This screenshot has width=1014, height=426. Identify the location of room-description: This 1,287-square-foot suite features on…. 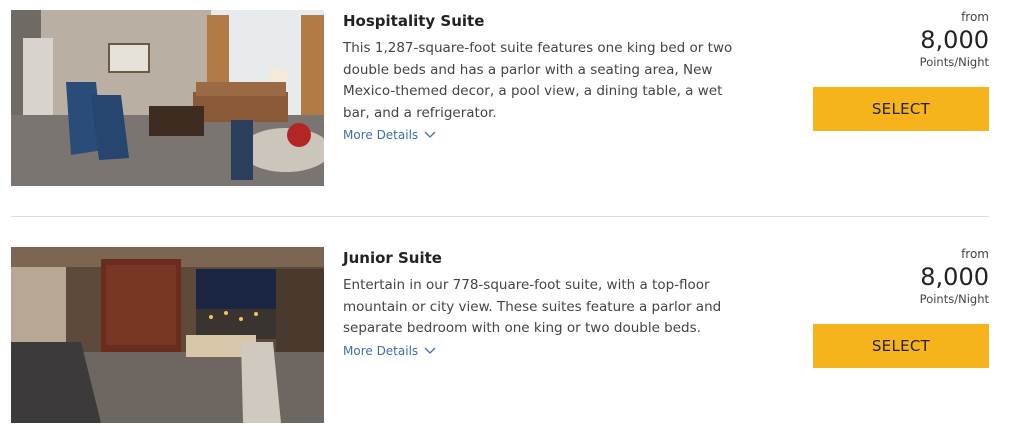
(538, 80).